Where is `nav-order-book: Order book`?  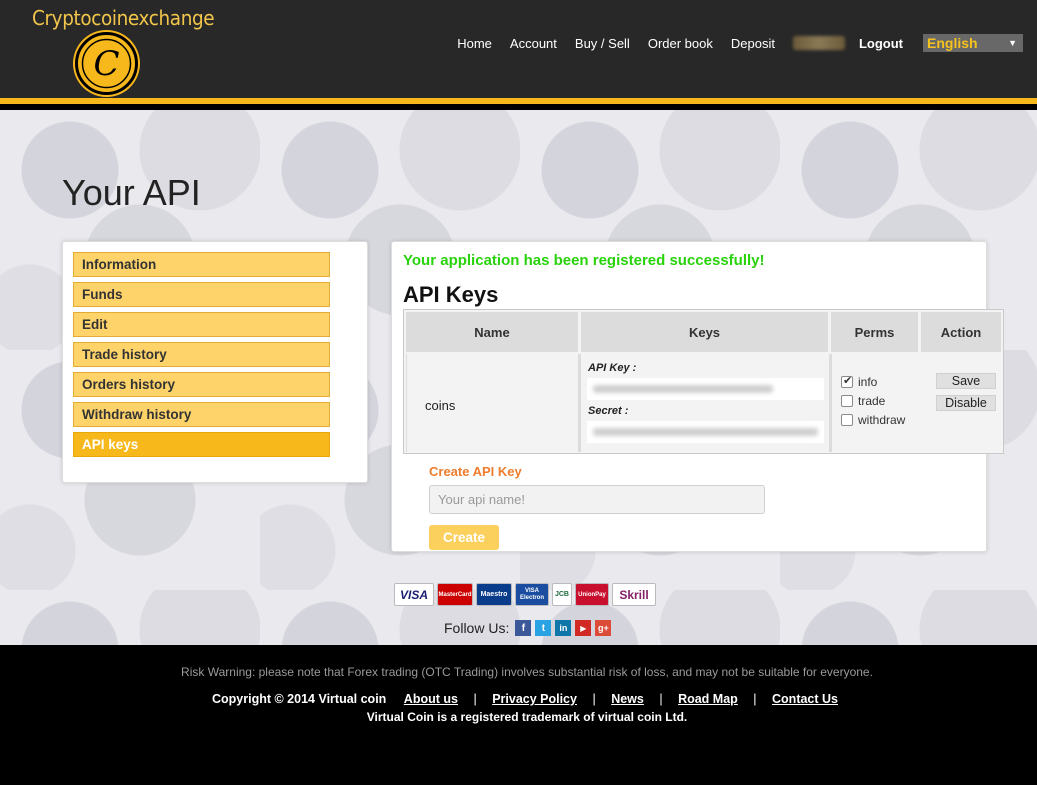 nav-order-book: Order book is located at coordinates (680, 43).